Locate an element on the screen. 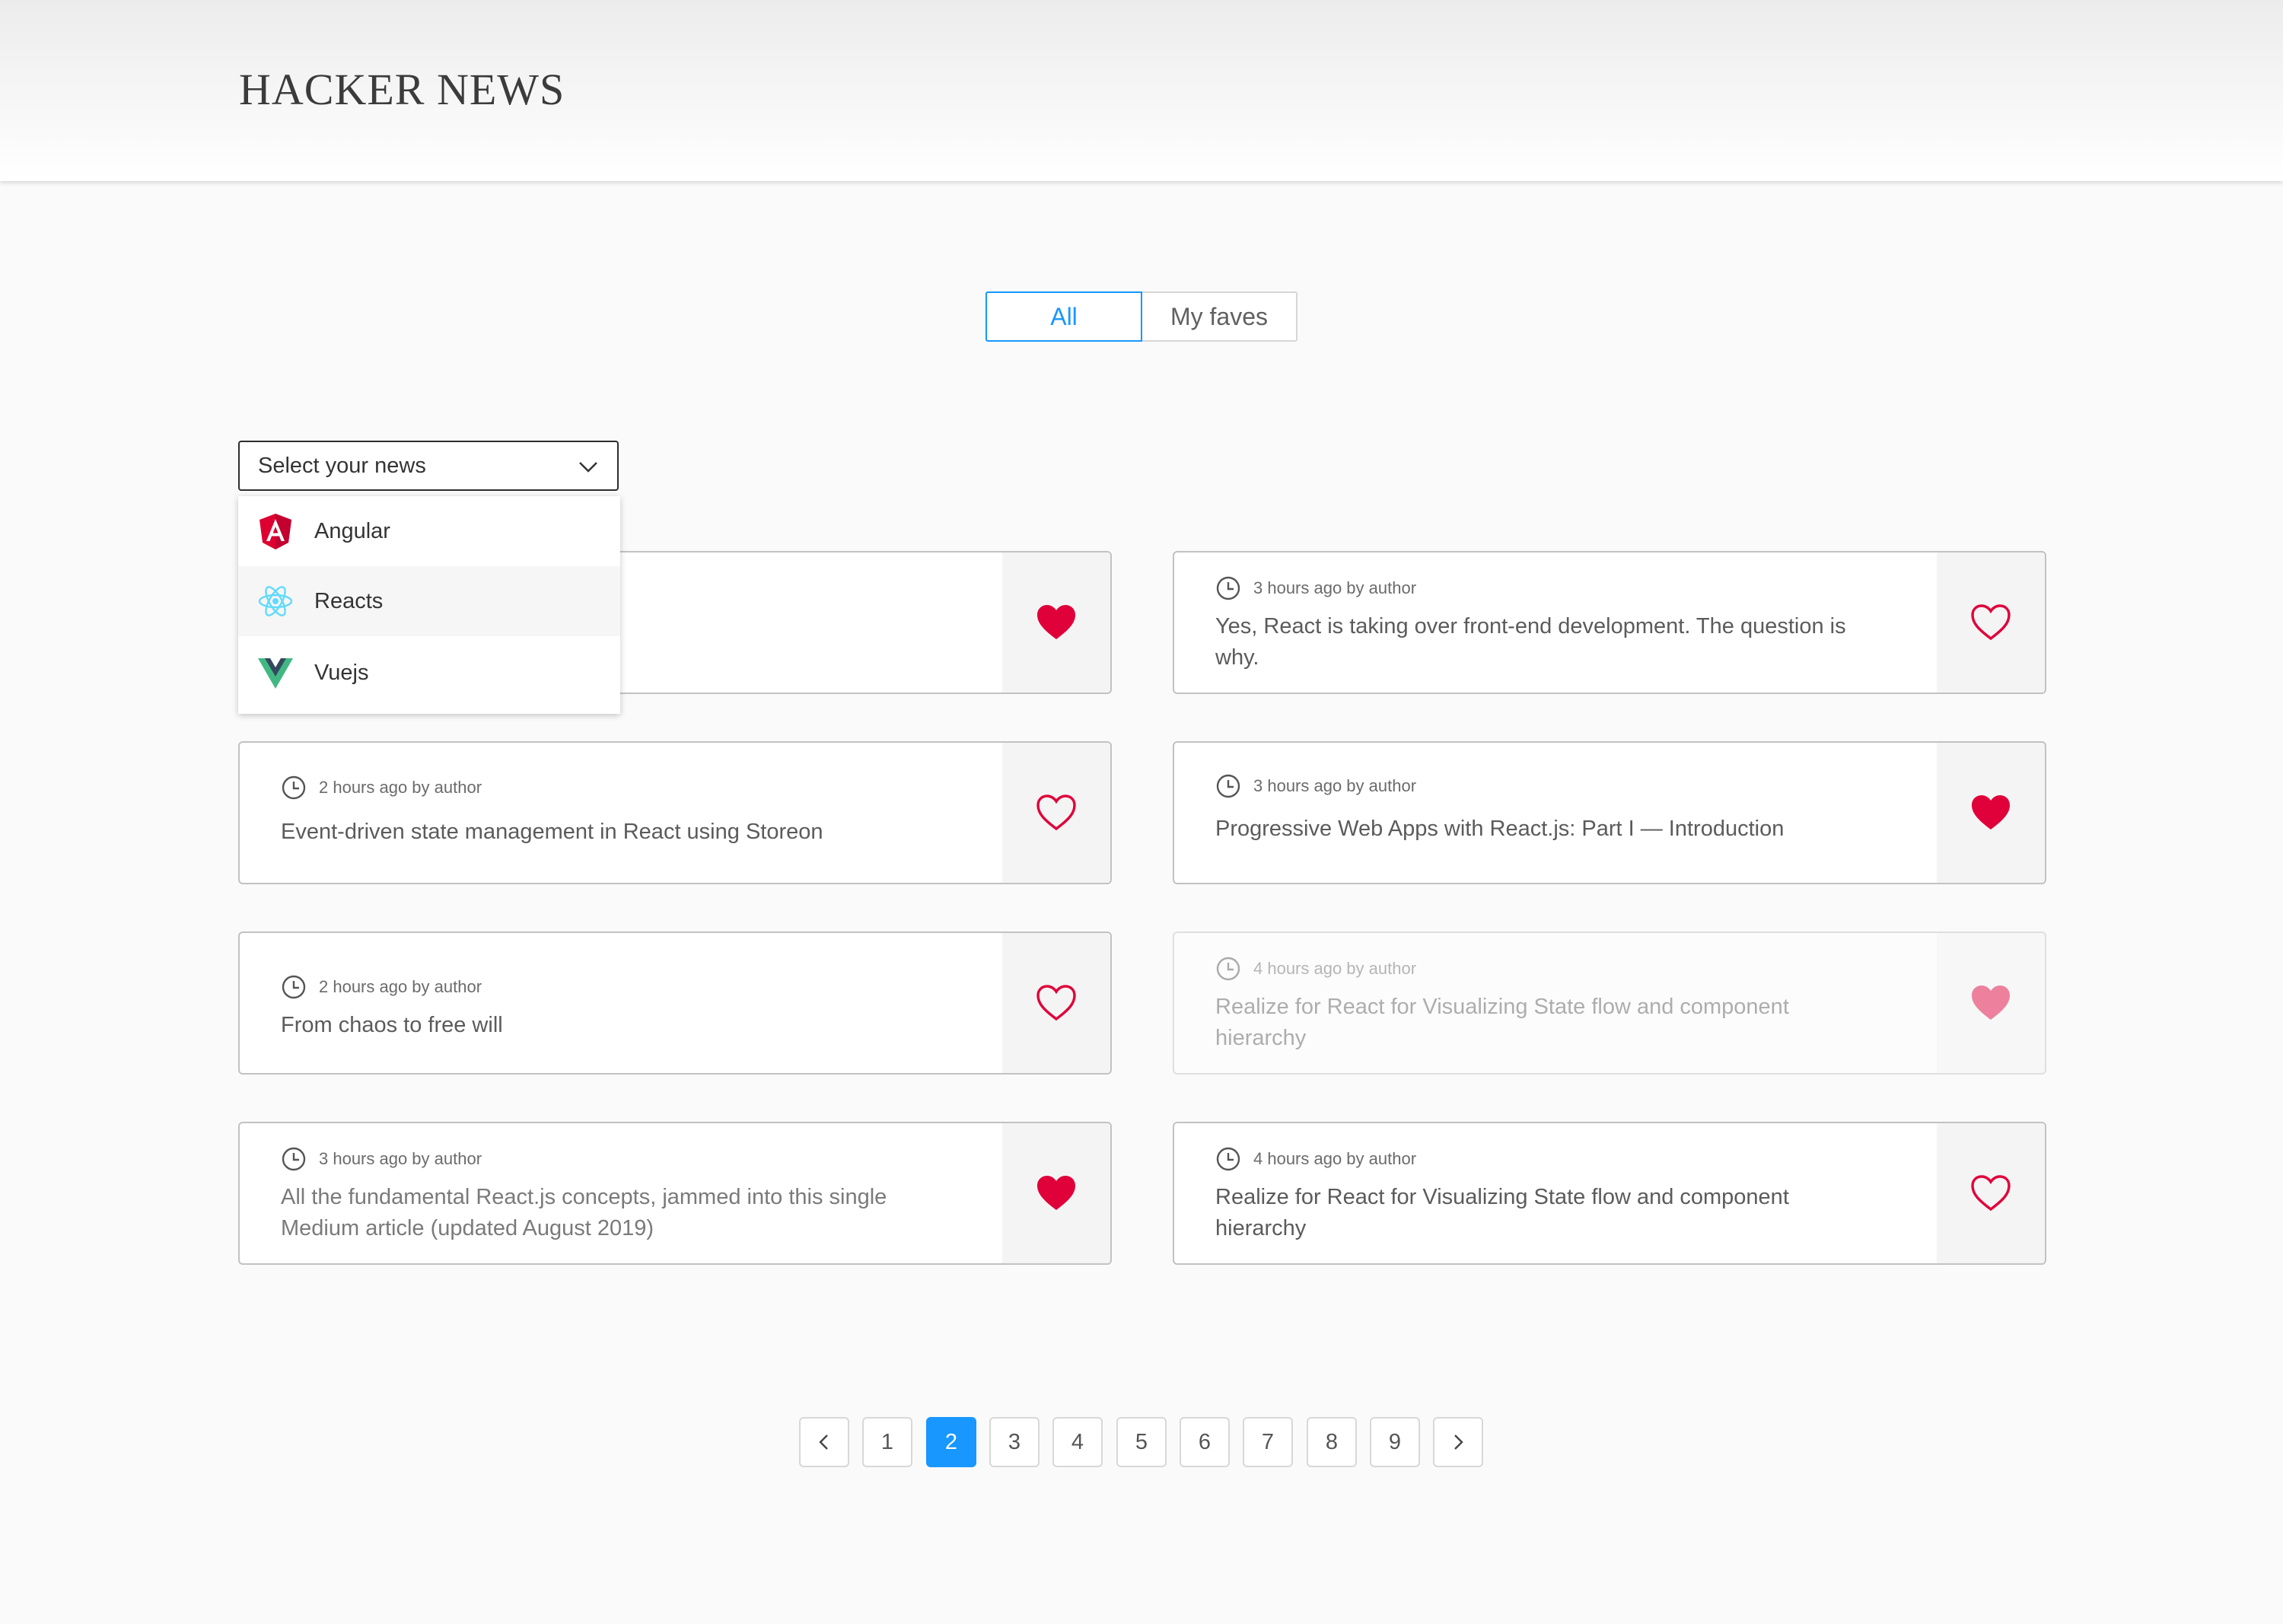 This screenshot has width=2283, height=1624. pagination-page-1: 1 is located at coordinates (887, 1442).